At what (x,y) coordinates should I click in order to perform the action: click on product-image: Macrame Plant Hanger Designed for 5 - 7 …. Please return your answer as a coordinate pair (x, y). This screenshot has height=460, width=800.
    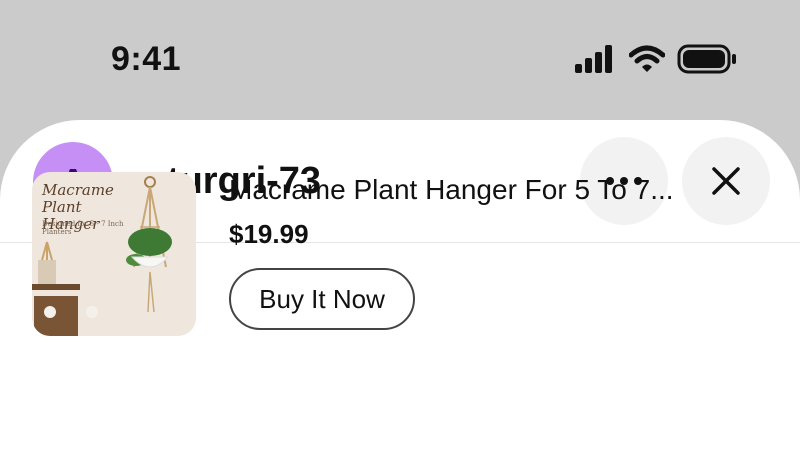
    Looking at the image, I should click on (114, 254).